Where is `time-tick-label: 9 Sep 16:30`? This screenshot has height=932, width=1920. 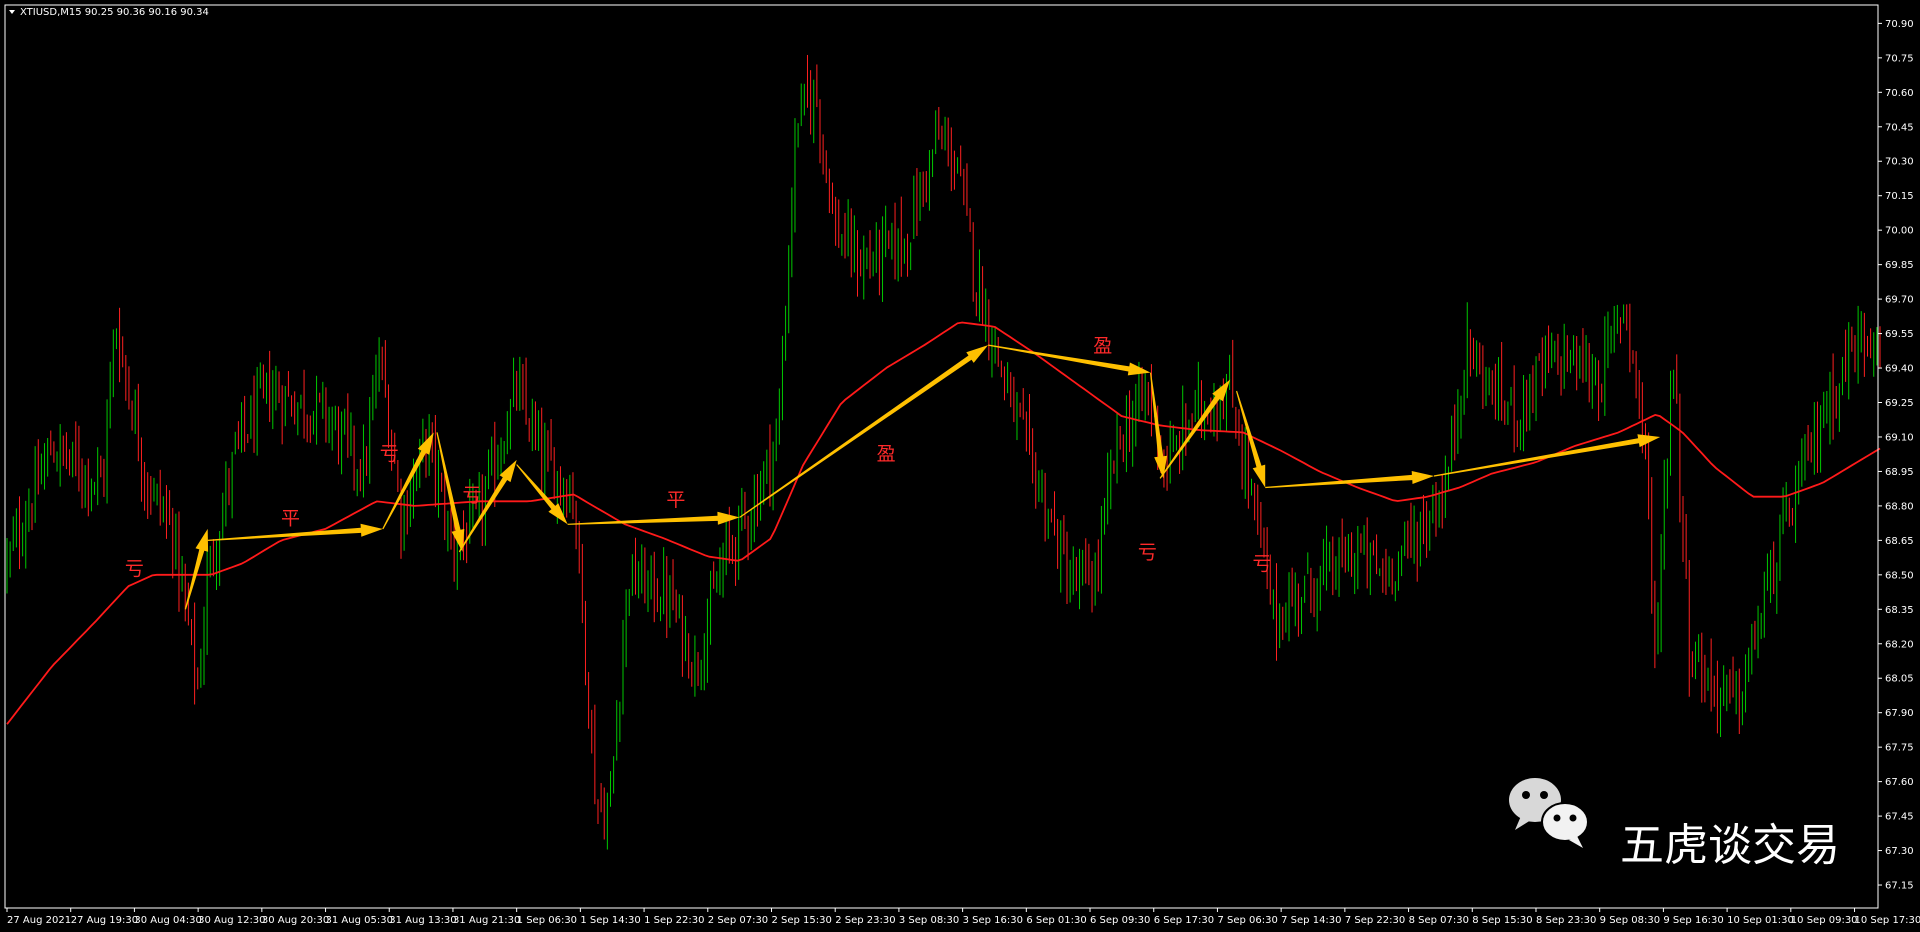
time-tick-label: 9 Sep 16:30 is located at coordinates (1693, 920).